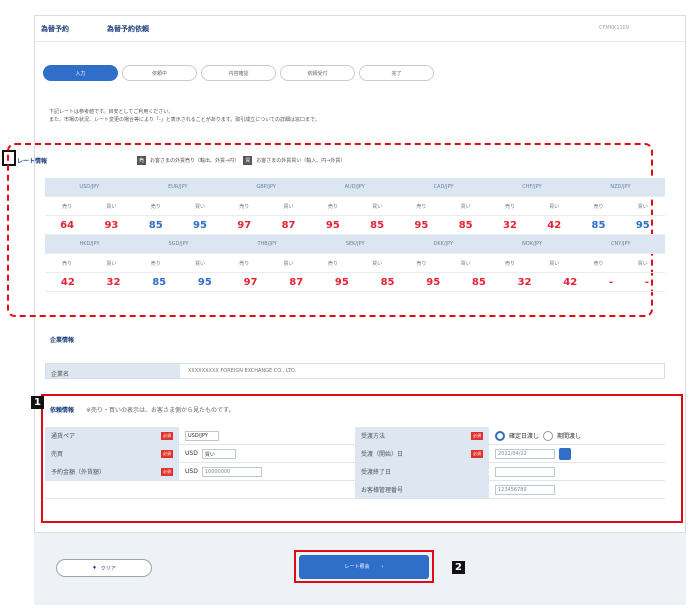  I want to click on step-accept: 依頼受付, so click(317, 73).